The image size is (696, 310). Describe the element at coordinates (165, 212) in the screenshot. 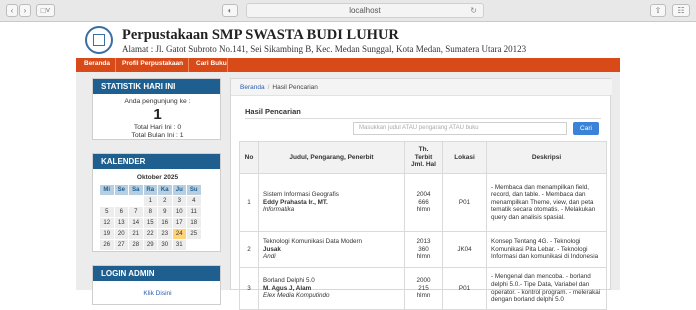

I see `calendar-day: 9` at that location.